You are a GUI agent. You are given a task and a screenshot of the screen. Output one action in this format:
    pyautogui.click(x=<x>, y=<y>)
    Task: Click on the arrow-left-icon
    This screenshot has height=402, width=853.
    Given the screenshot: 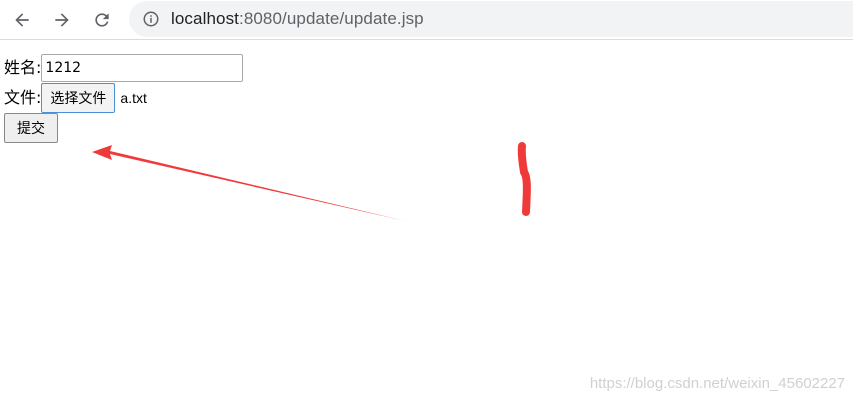 What is the action you would take?
    pyautogui.click(x=22, y=20)
    